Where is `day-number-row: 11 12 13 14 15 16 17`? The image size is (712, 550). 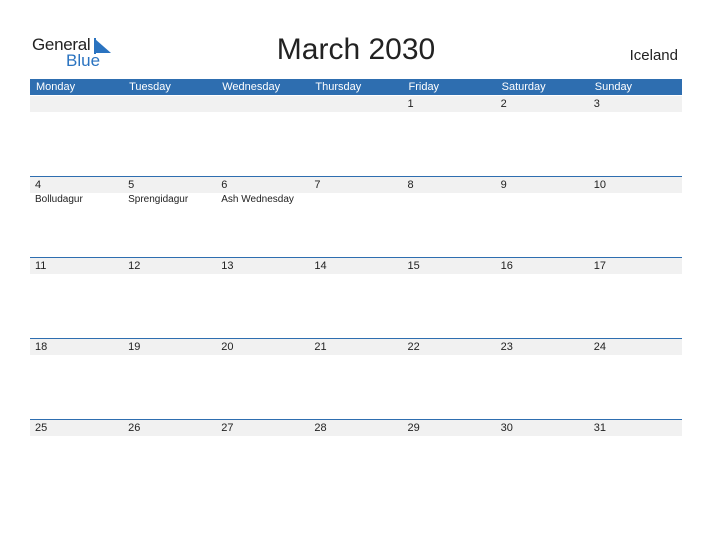 day-number-row: 11 12 13 14 15 16 17 is located at coordinates (356, 266).